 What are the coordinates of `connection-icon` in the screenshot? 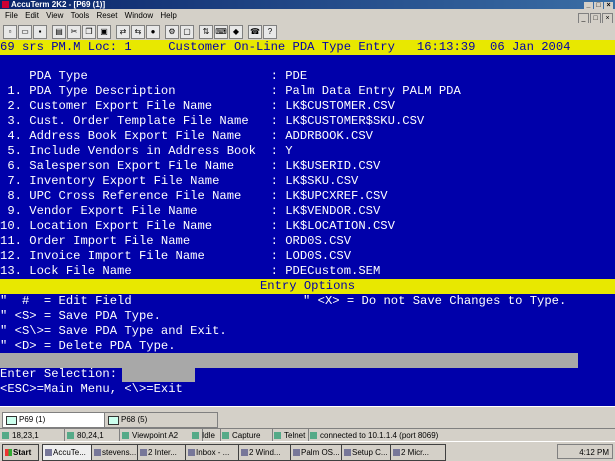 It's located at (313, 435).